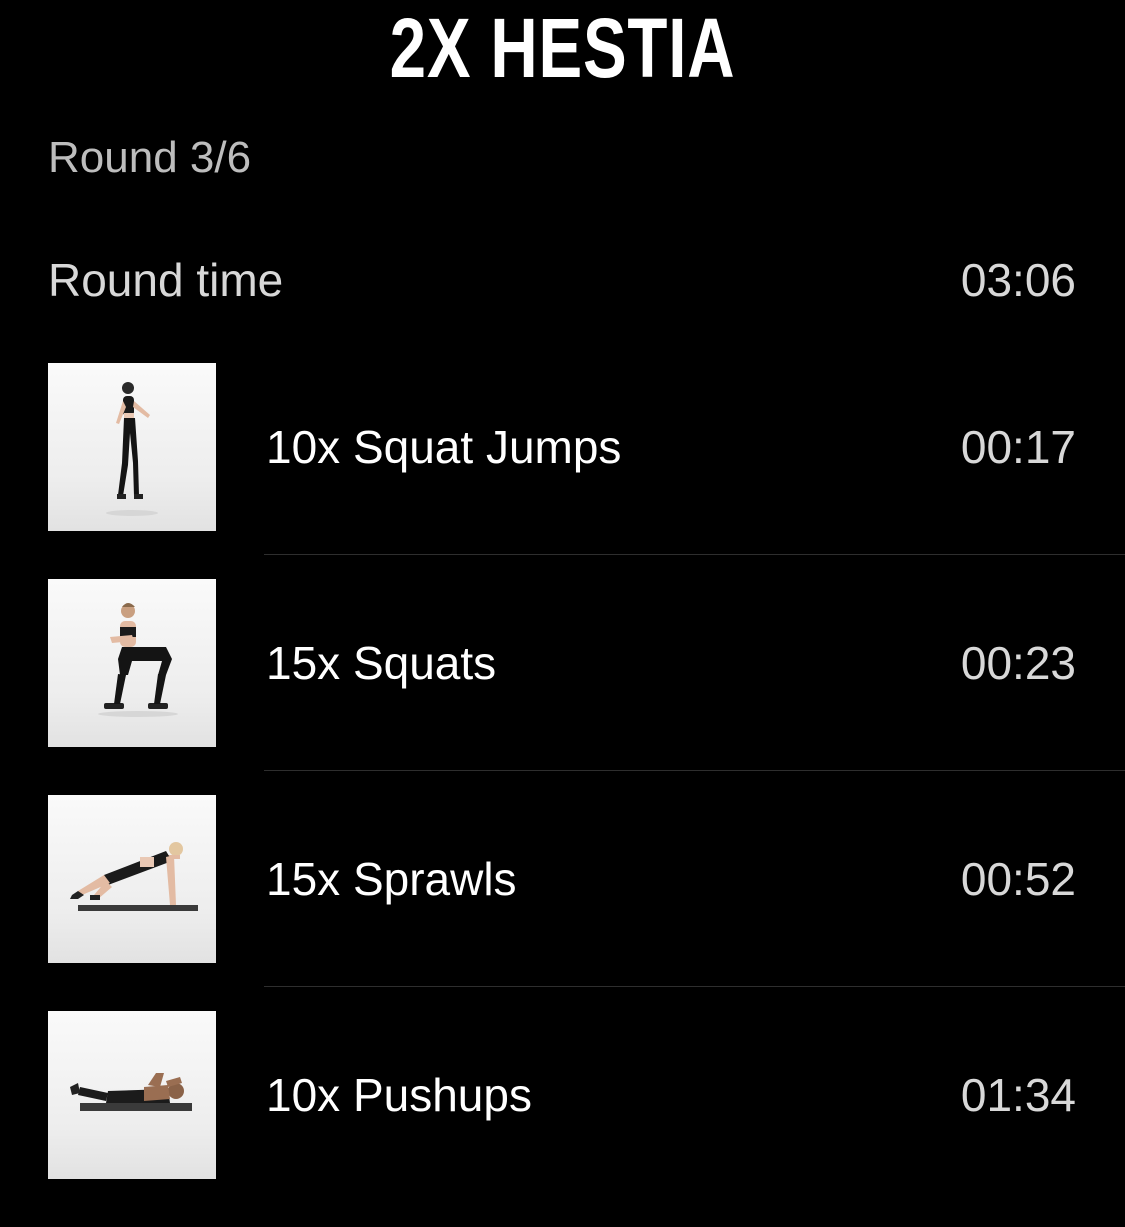 The image size is (1125, 1227). What do you see at coordinates (562, 48) in the screenshot?
I see `workout-title: 2X HESTIA` at bounding box center [562, 48].